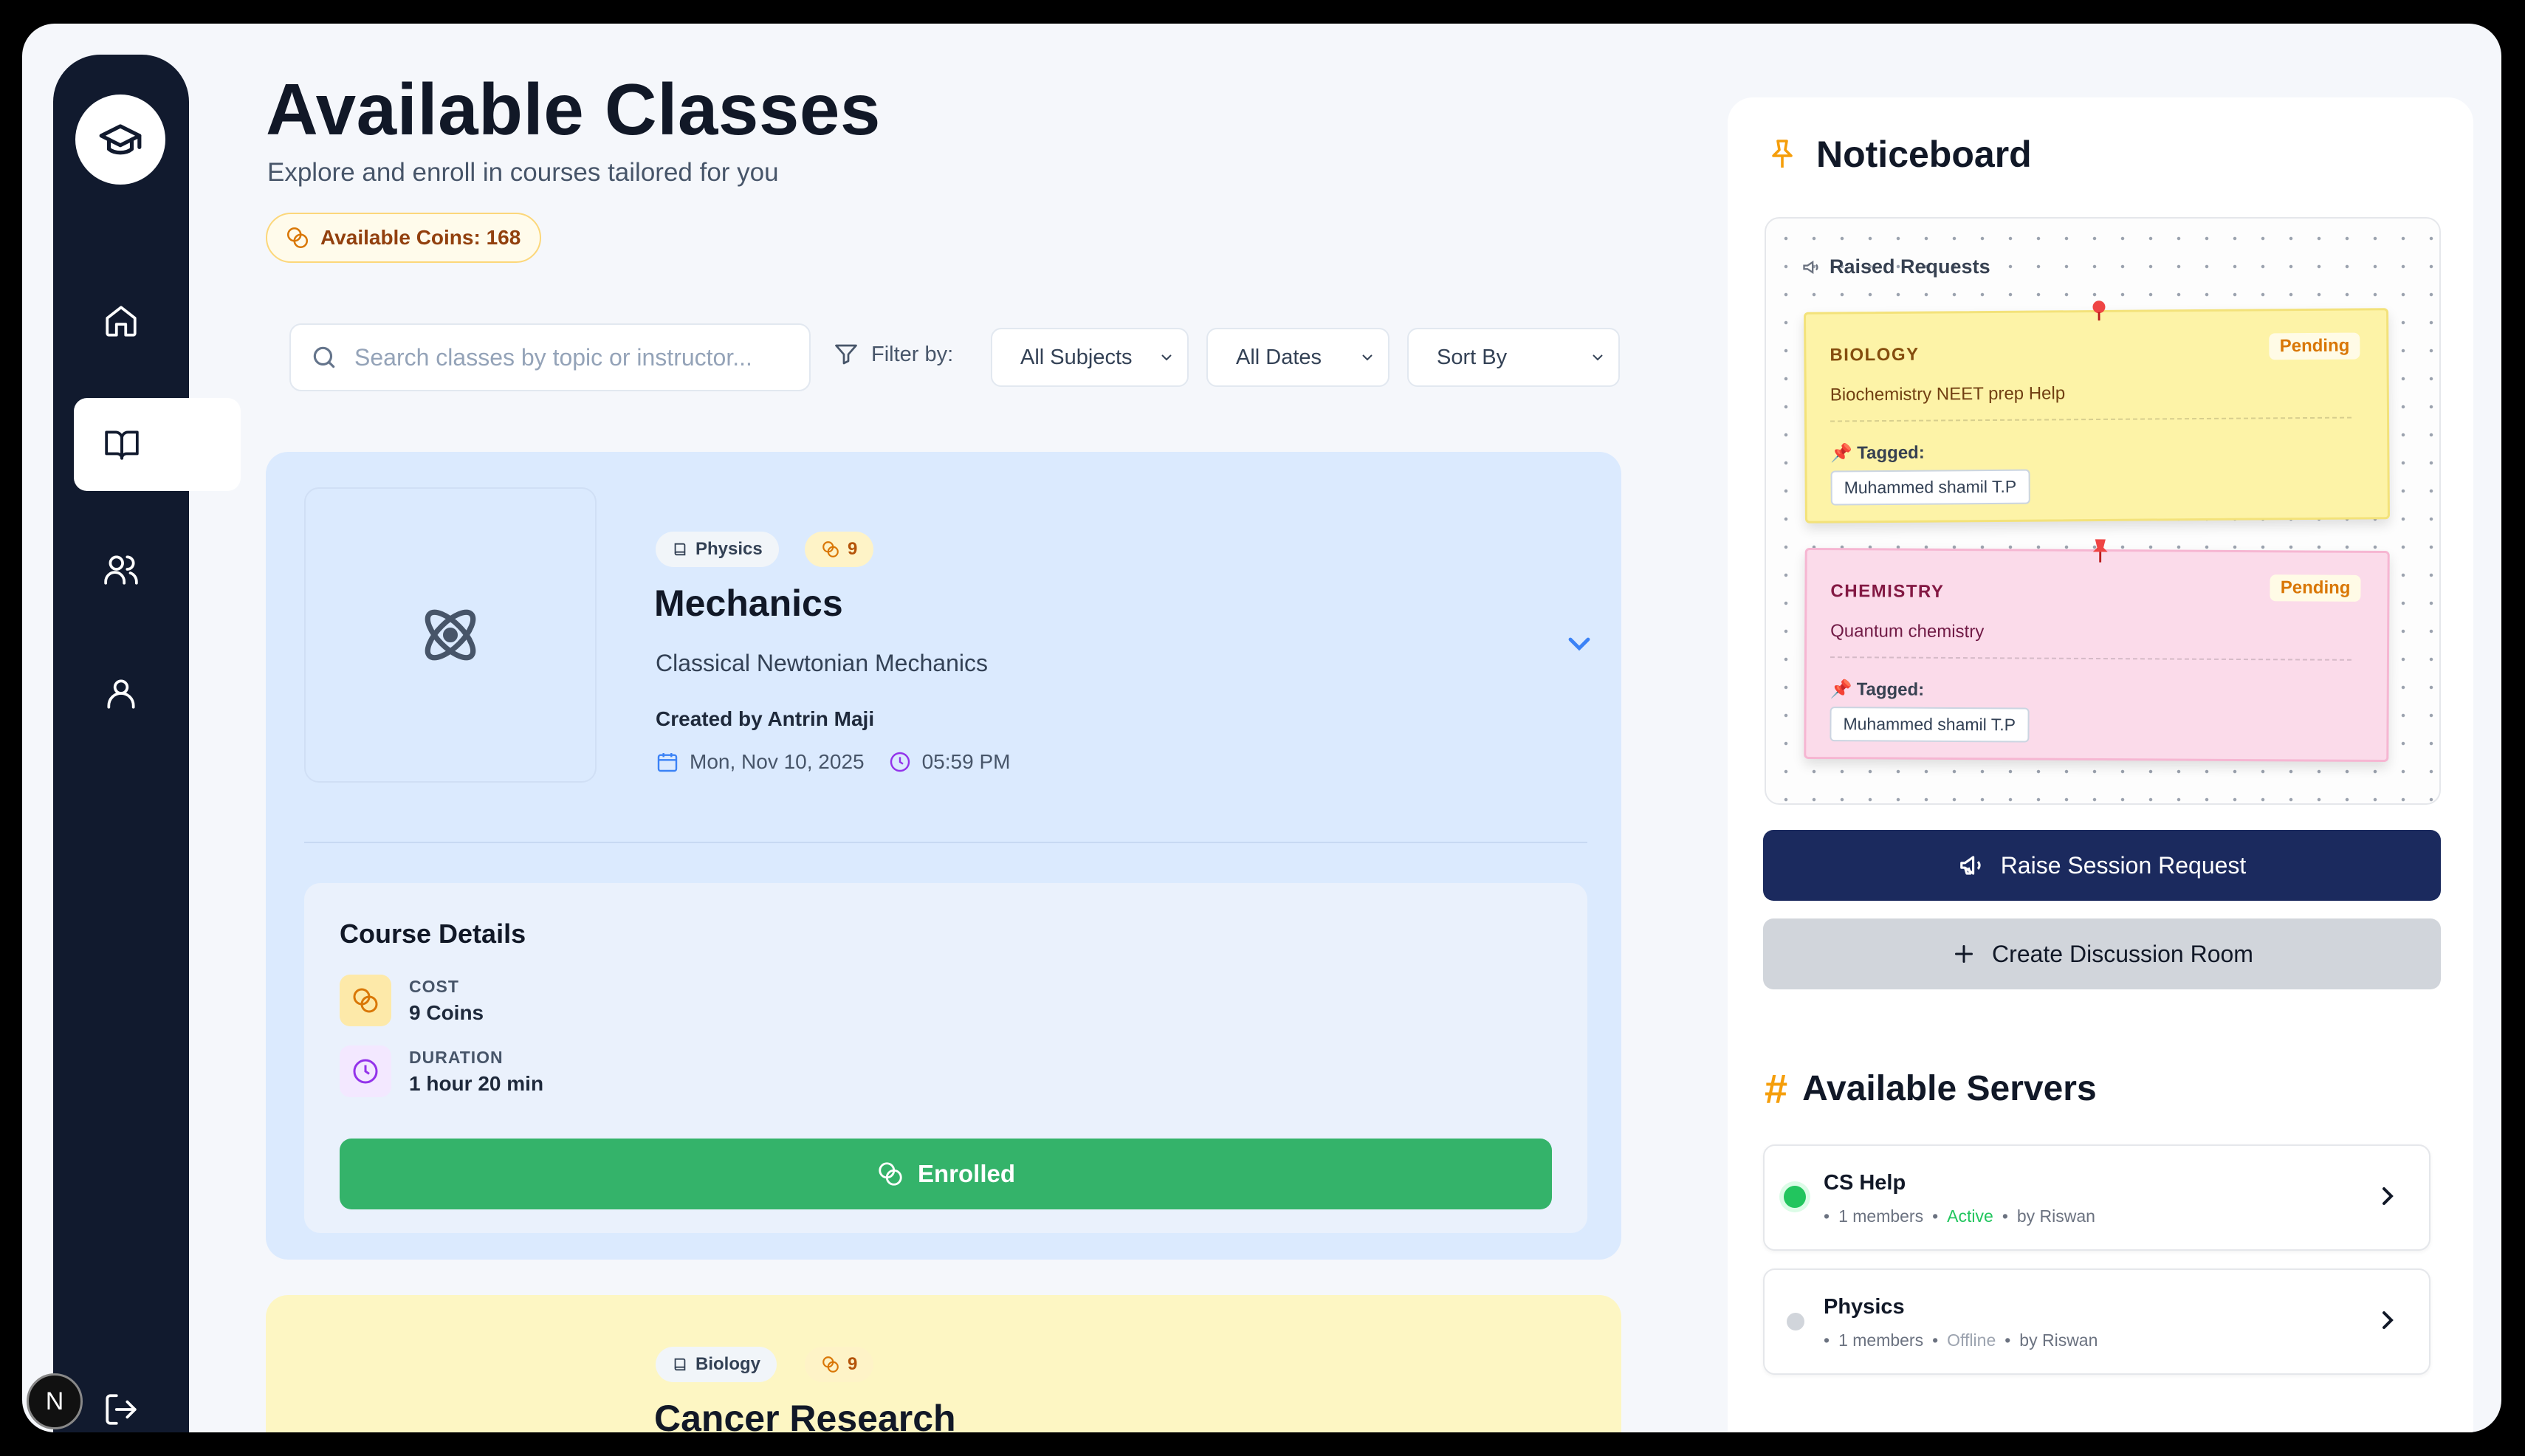 Image resolution: width=2525 pixels, height=1456 pixels. I want to click on subject-tag: Biology, so click(716, 1365).